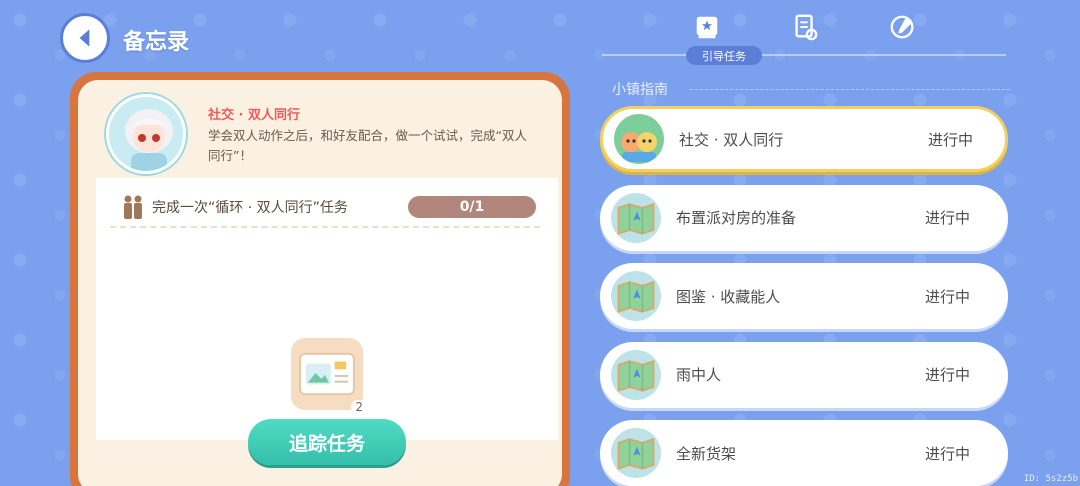 This screenshot has width=1080, height=486. What do you see at coordinates (736, 218) in the screenshot?
I see `quest-item-name: 布置派对房的准备` at bounding box center [736, 218].